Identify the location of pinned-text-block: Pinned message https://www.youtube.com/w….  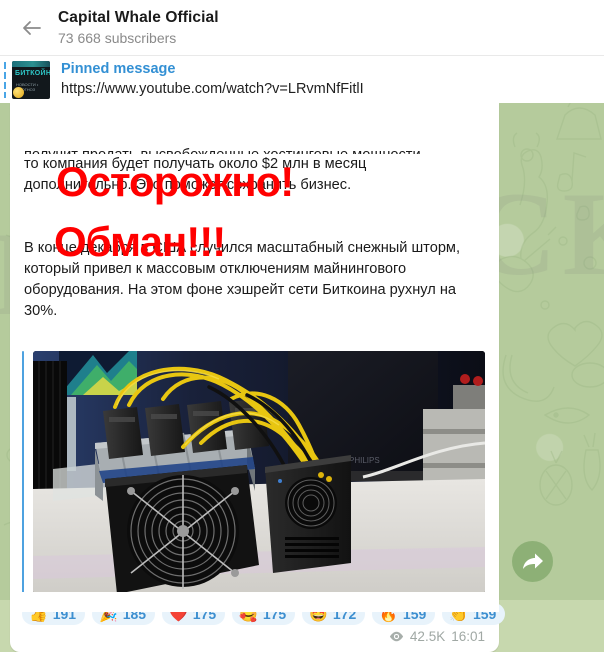
(212, 79).